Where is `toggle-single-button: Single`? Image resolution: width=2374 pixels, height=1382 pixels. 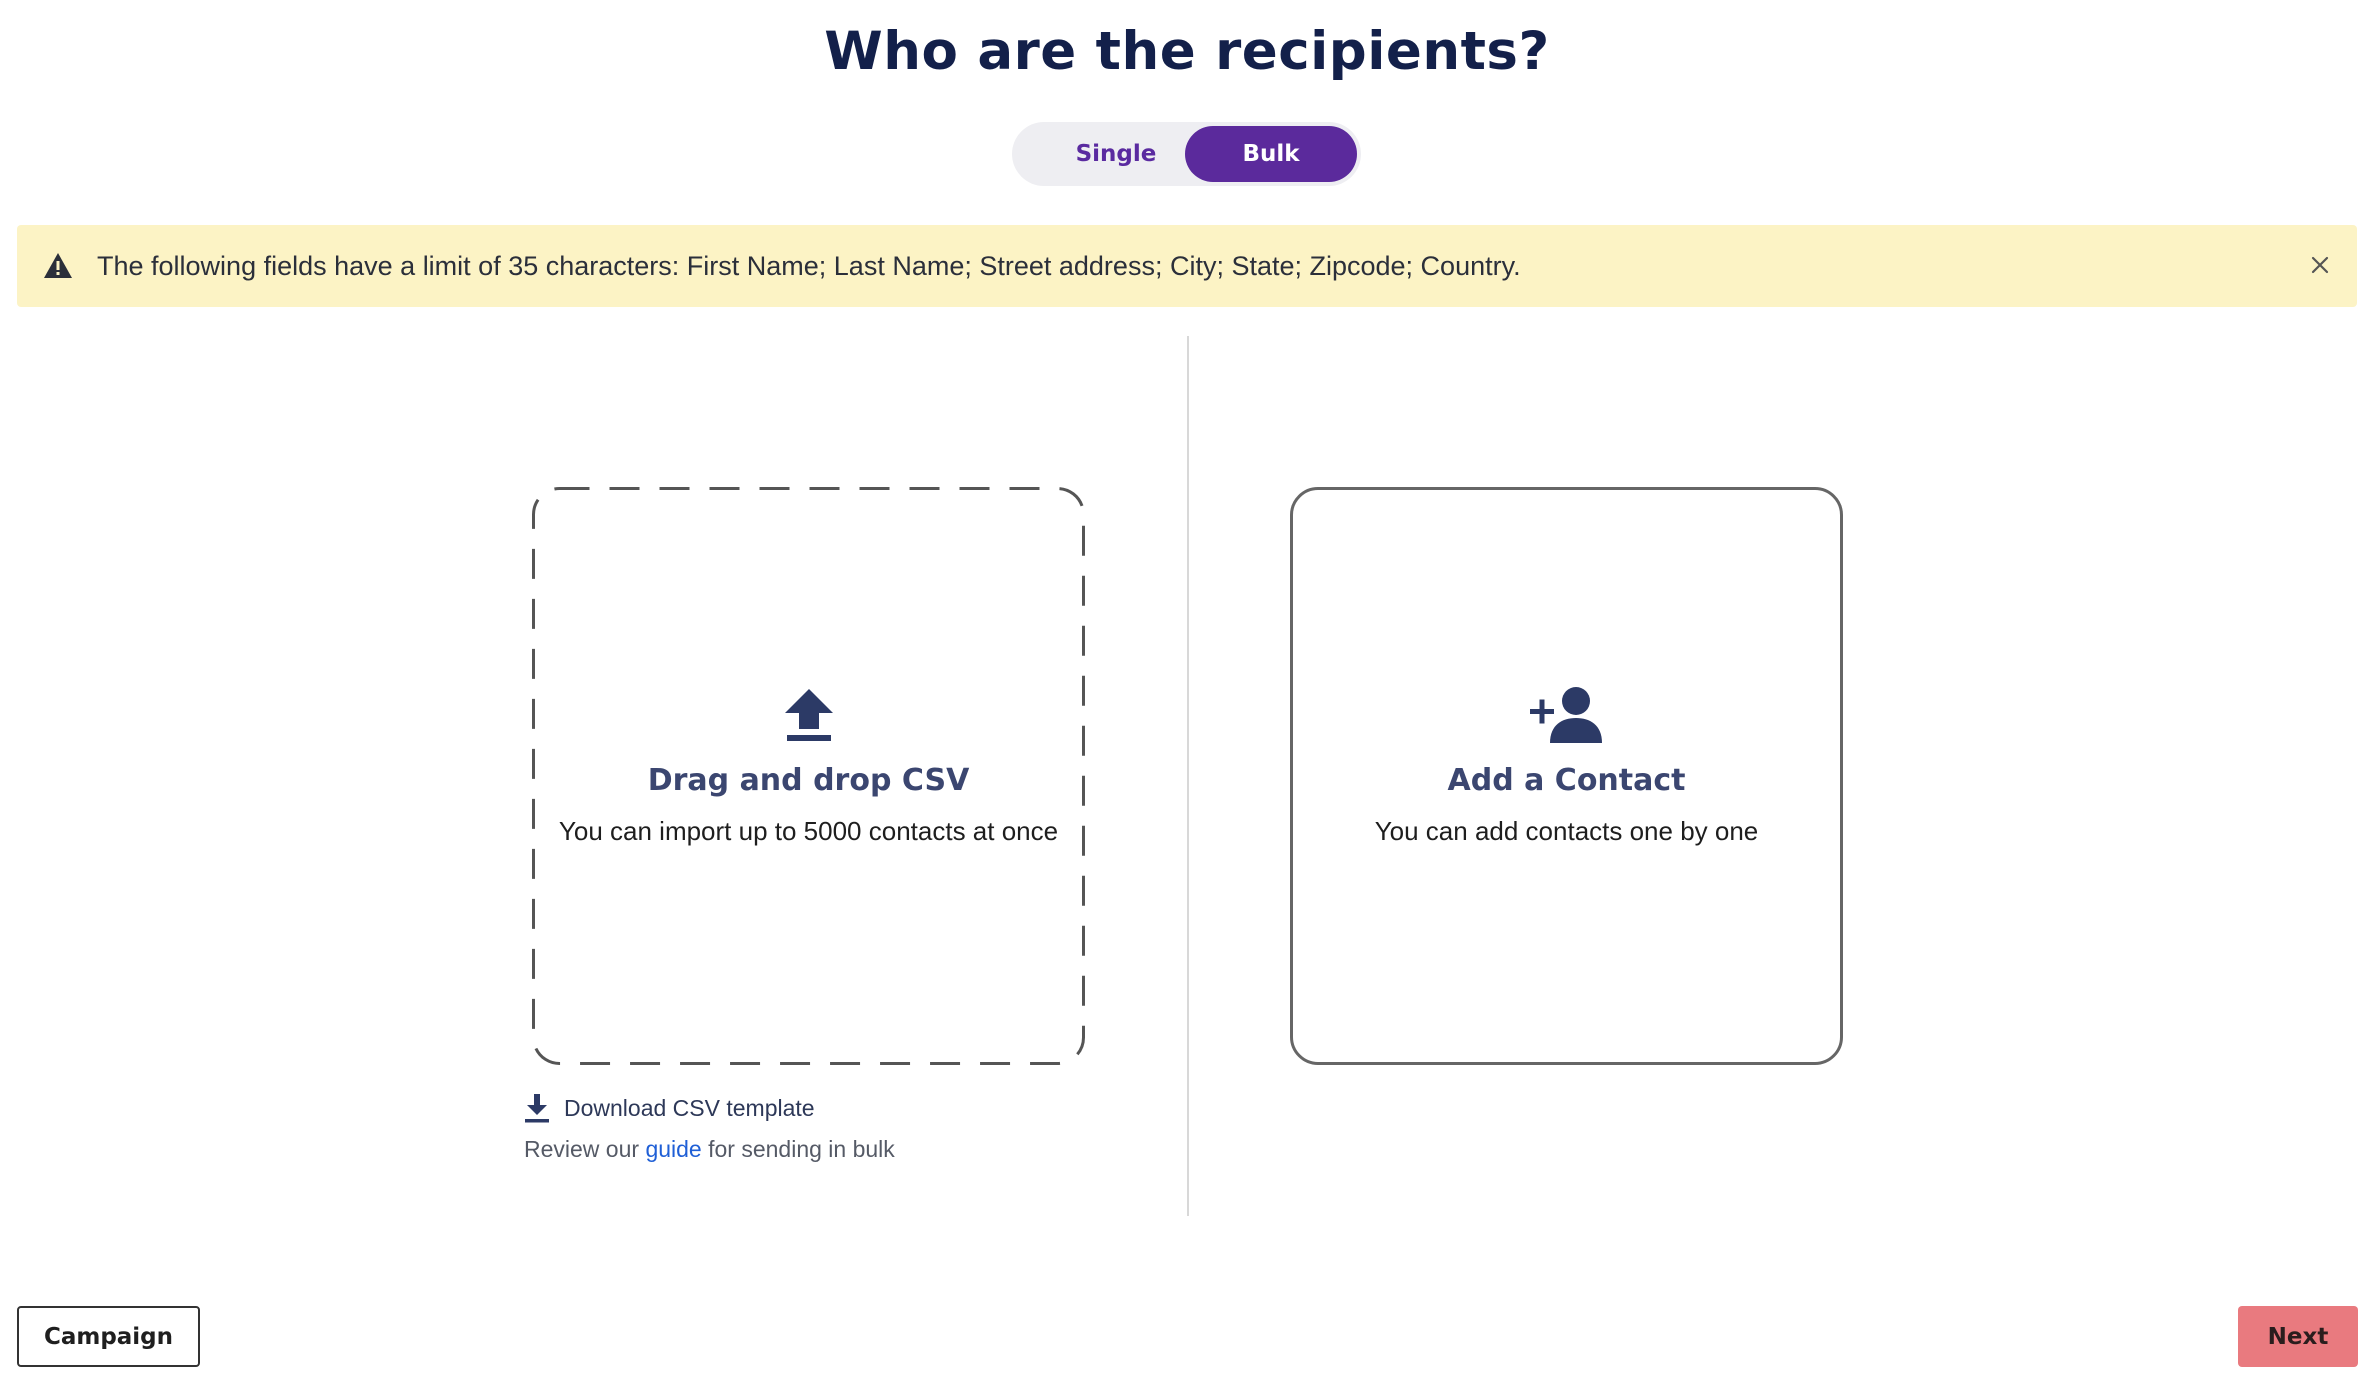
toggle-single-button: Single is located at coordinates (1116, 154).